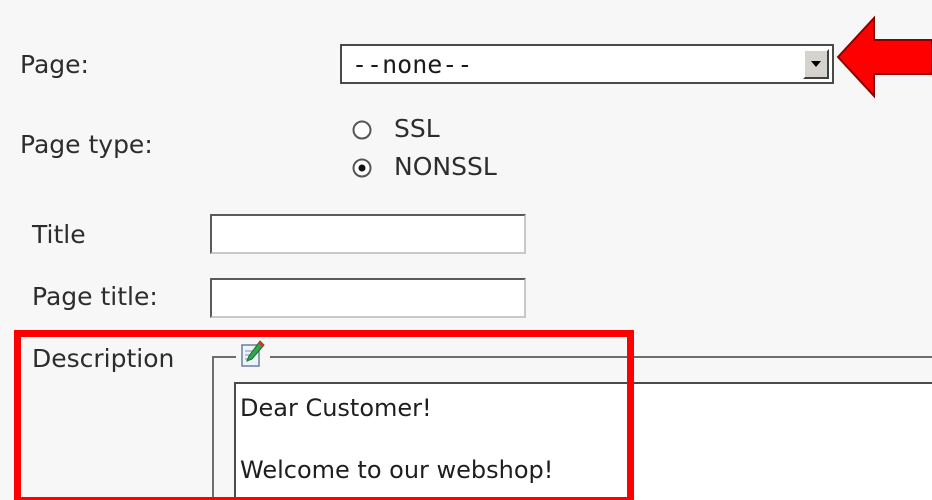 This screenshot has height=500, width=932. I want to click on radio-ssl, so click(362, 130).